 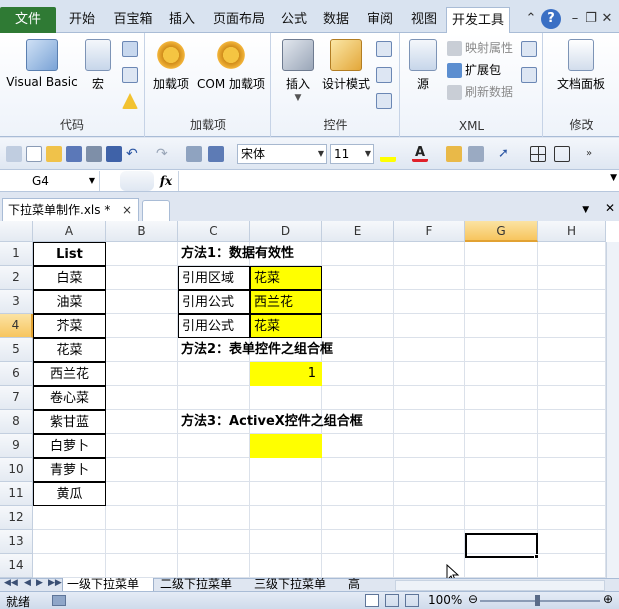 What do you see at coordinates (572, 231) in the screenshot?
I see `column-header-h: H` at bounding box center [572, 231].